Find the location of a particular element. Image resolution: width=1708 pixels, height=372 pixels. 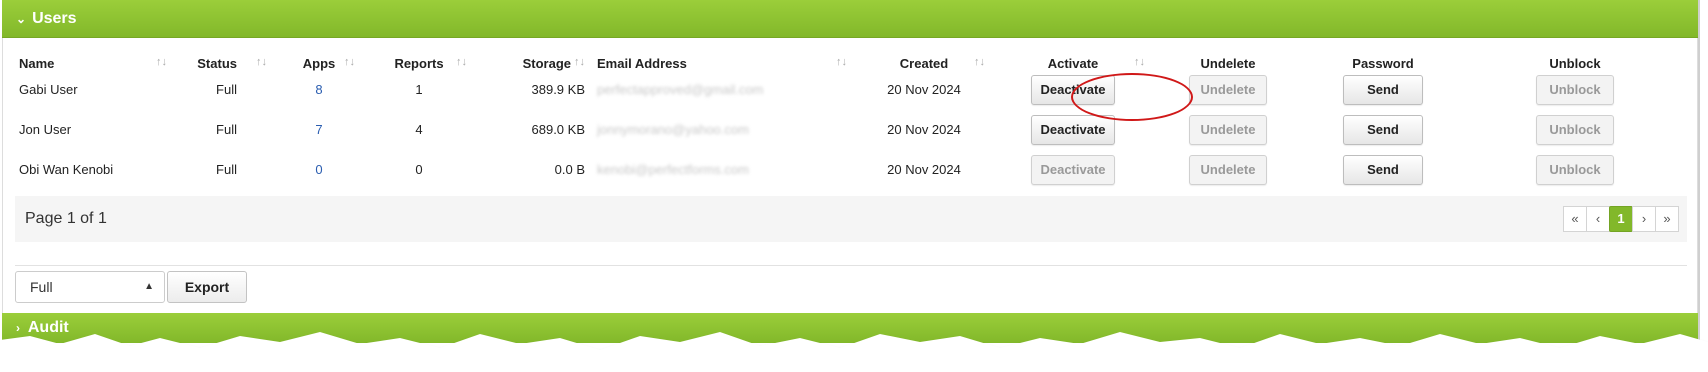

column-activate: Activate ↑↓ is located at coordinates (1073, 63).